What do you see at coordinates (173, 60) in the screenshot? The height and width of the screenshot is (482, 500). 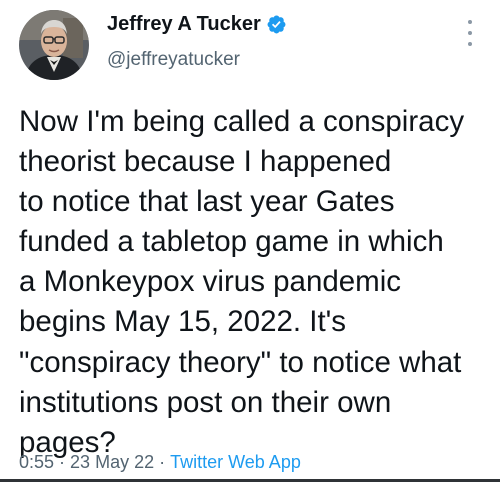 I see `handle: @jeffreyatucker` at bounding box center [173, 60].